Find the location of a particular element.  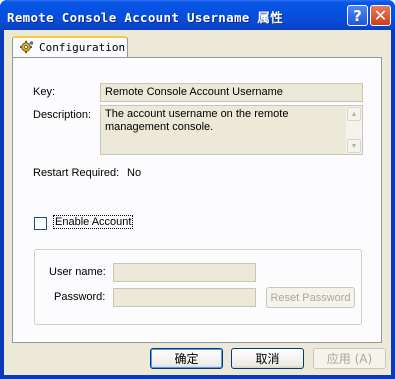

reset-password-label: Reset Password is located at coordinates (310, 297).